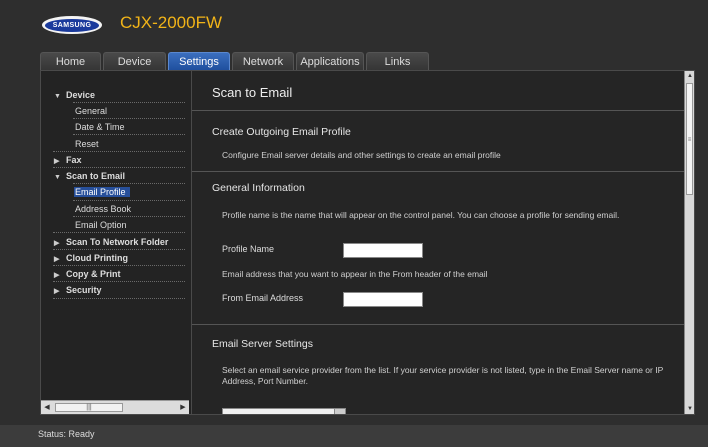 This screenshot has height=447, width=708. Describe the element at coordinates (97, 258) in the screenshot. I see `sidebar-item-label: Cloud Printing` at that location.